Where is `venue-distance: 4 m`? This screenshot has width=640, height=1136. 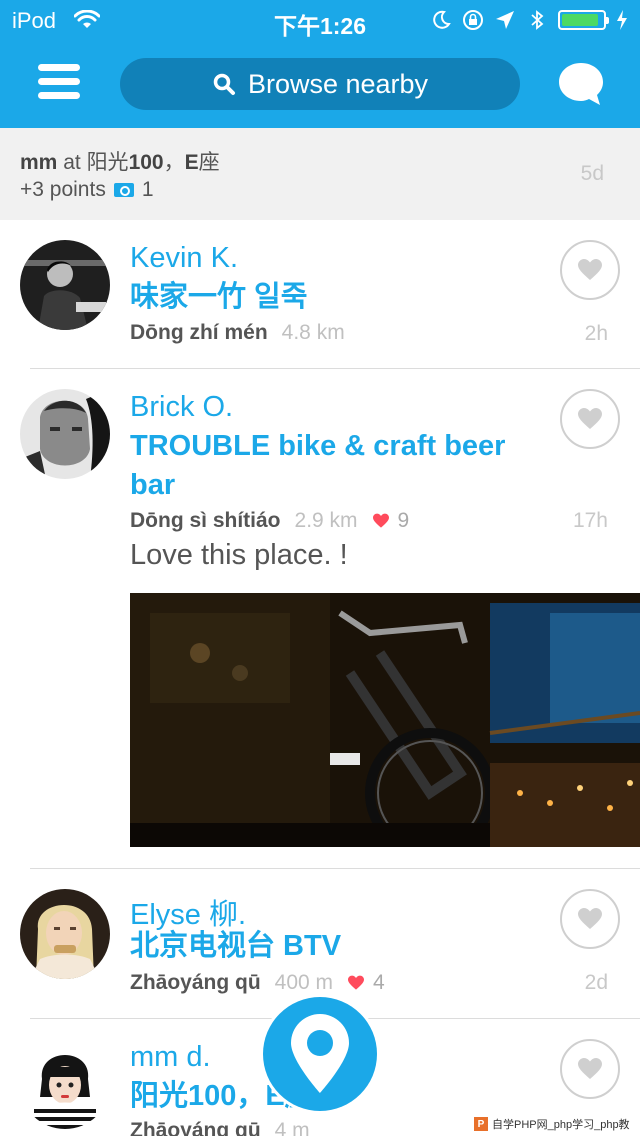 venue-distance: 4 m is located at coordinates (292, 1127).